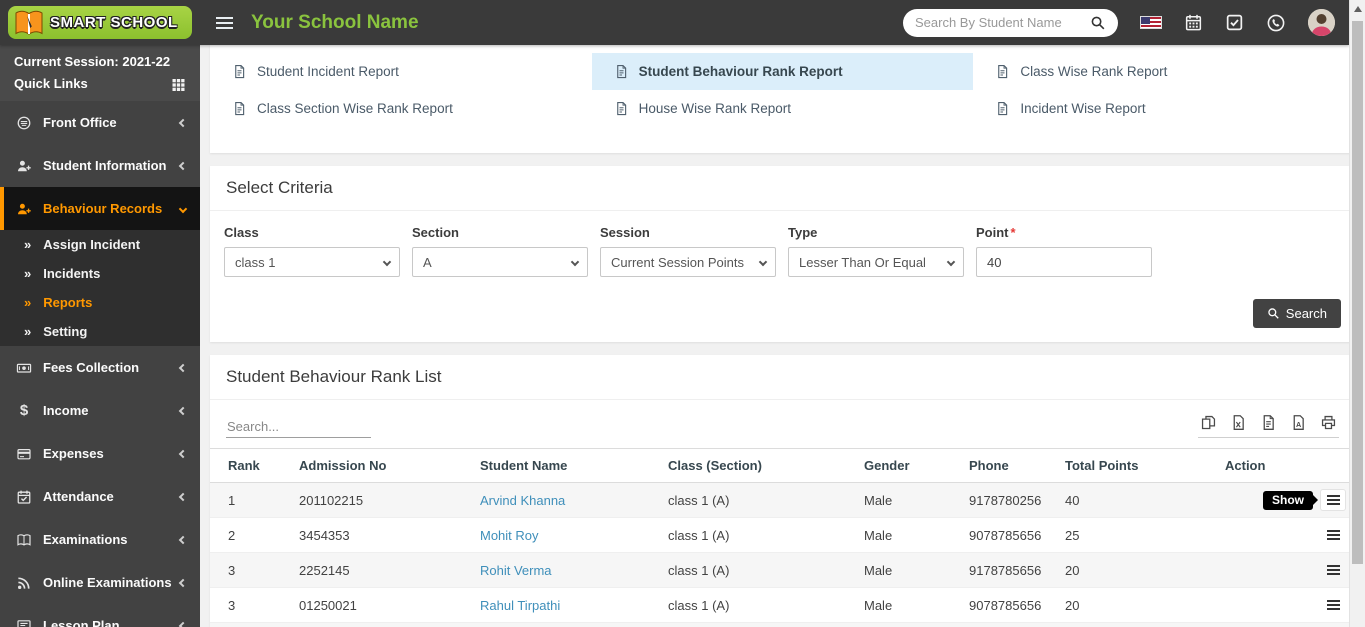 The height and width of the screenshot is (627, 1365). What do you see at coordinates (1007, 535) in the screenshot?
I see `cell-phone: 9078785656` at bounding box center [1007, 535].